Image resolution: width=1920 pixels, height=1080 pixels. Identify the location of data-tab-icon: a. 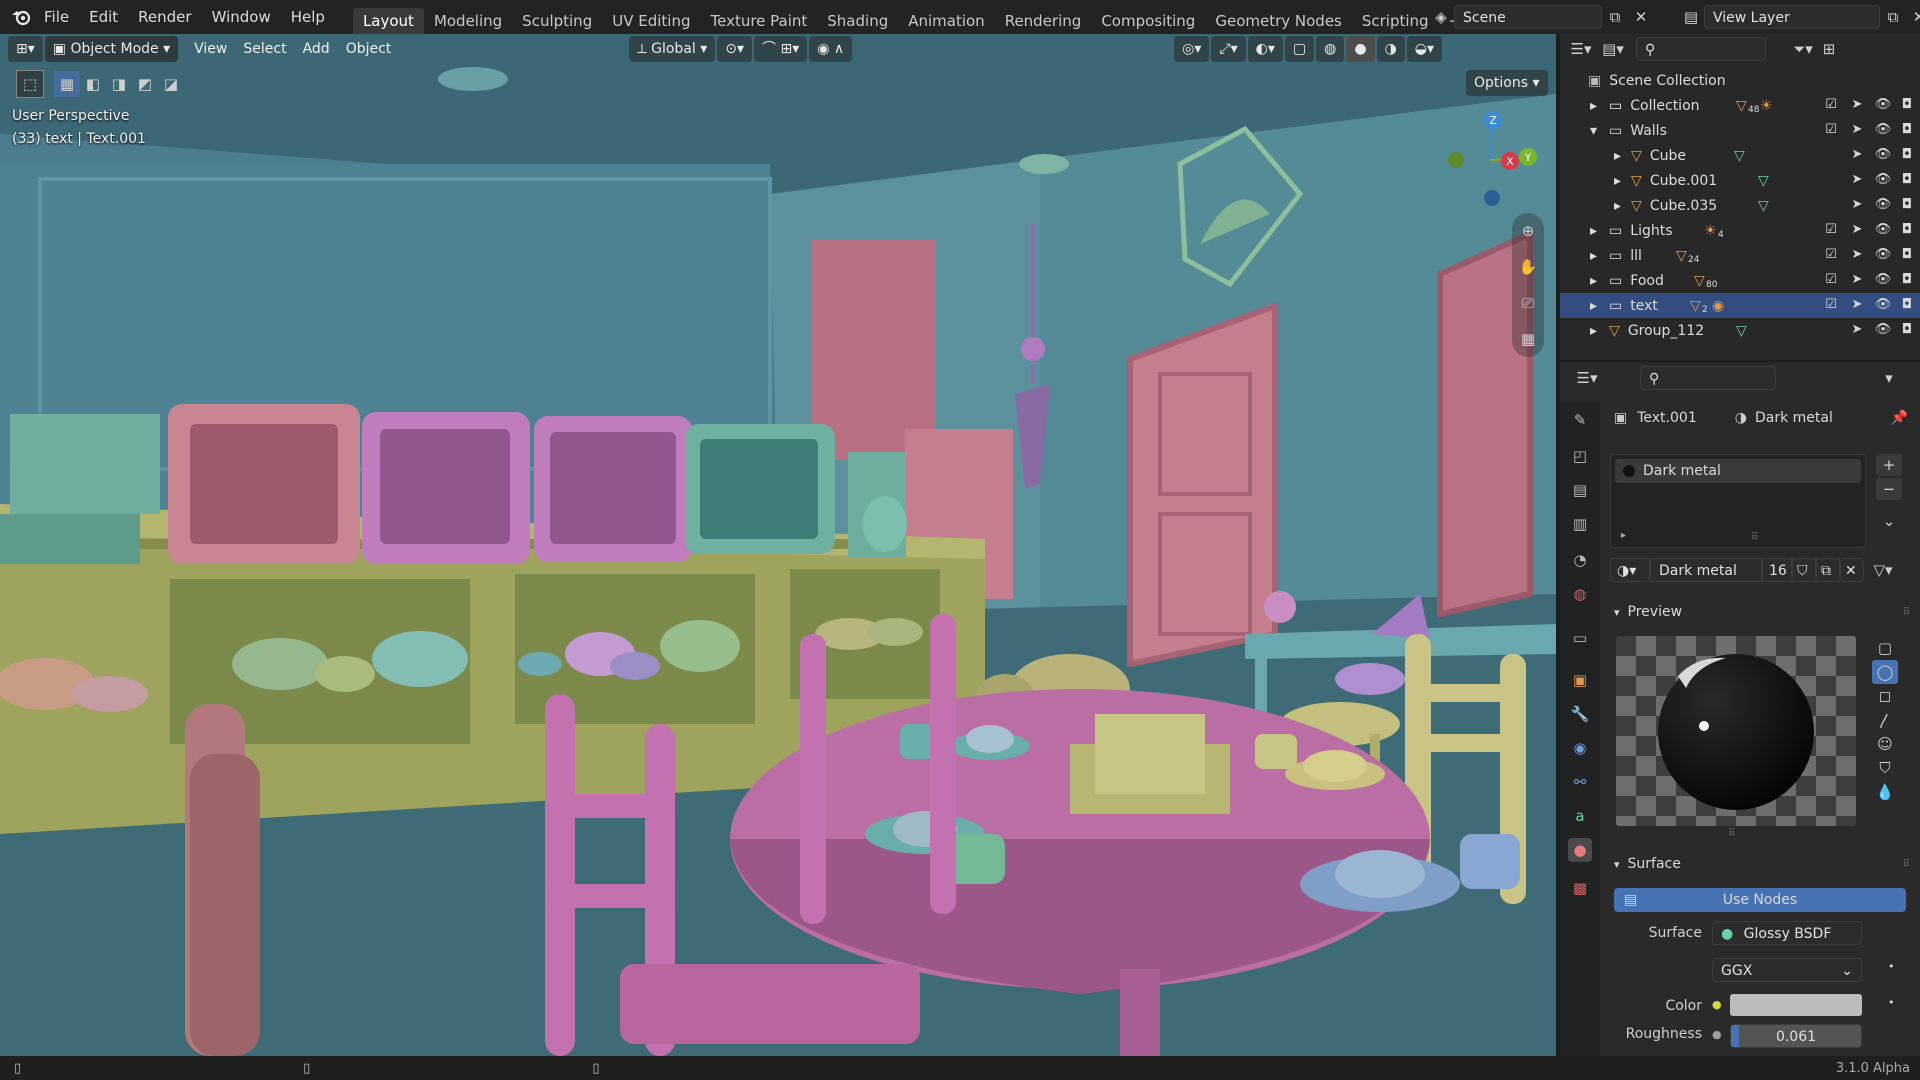
(1580, 816).